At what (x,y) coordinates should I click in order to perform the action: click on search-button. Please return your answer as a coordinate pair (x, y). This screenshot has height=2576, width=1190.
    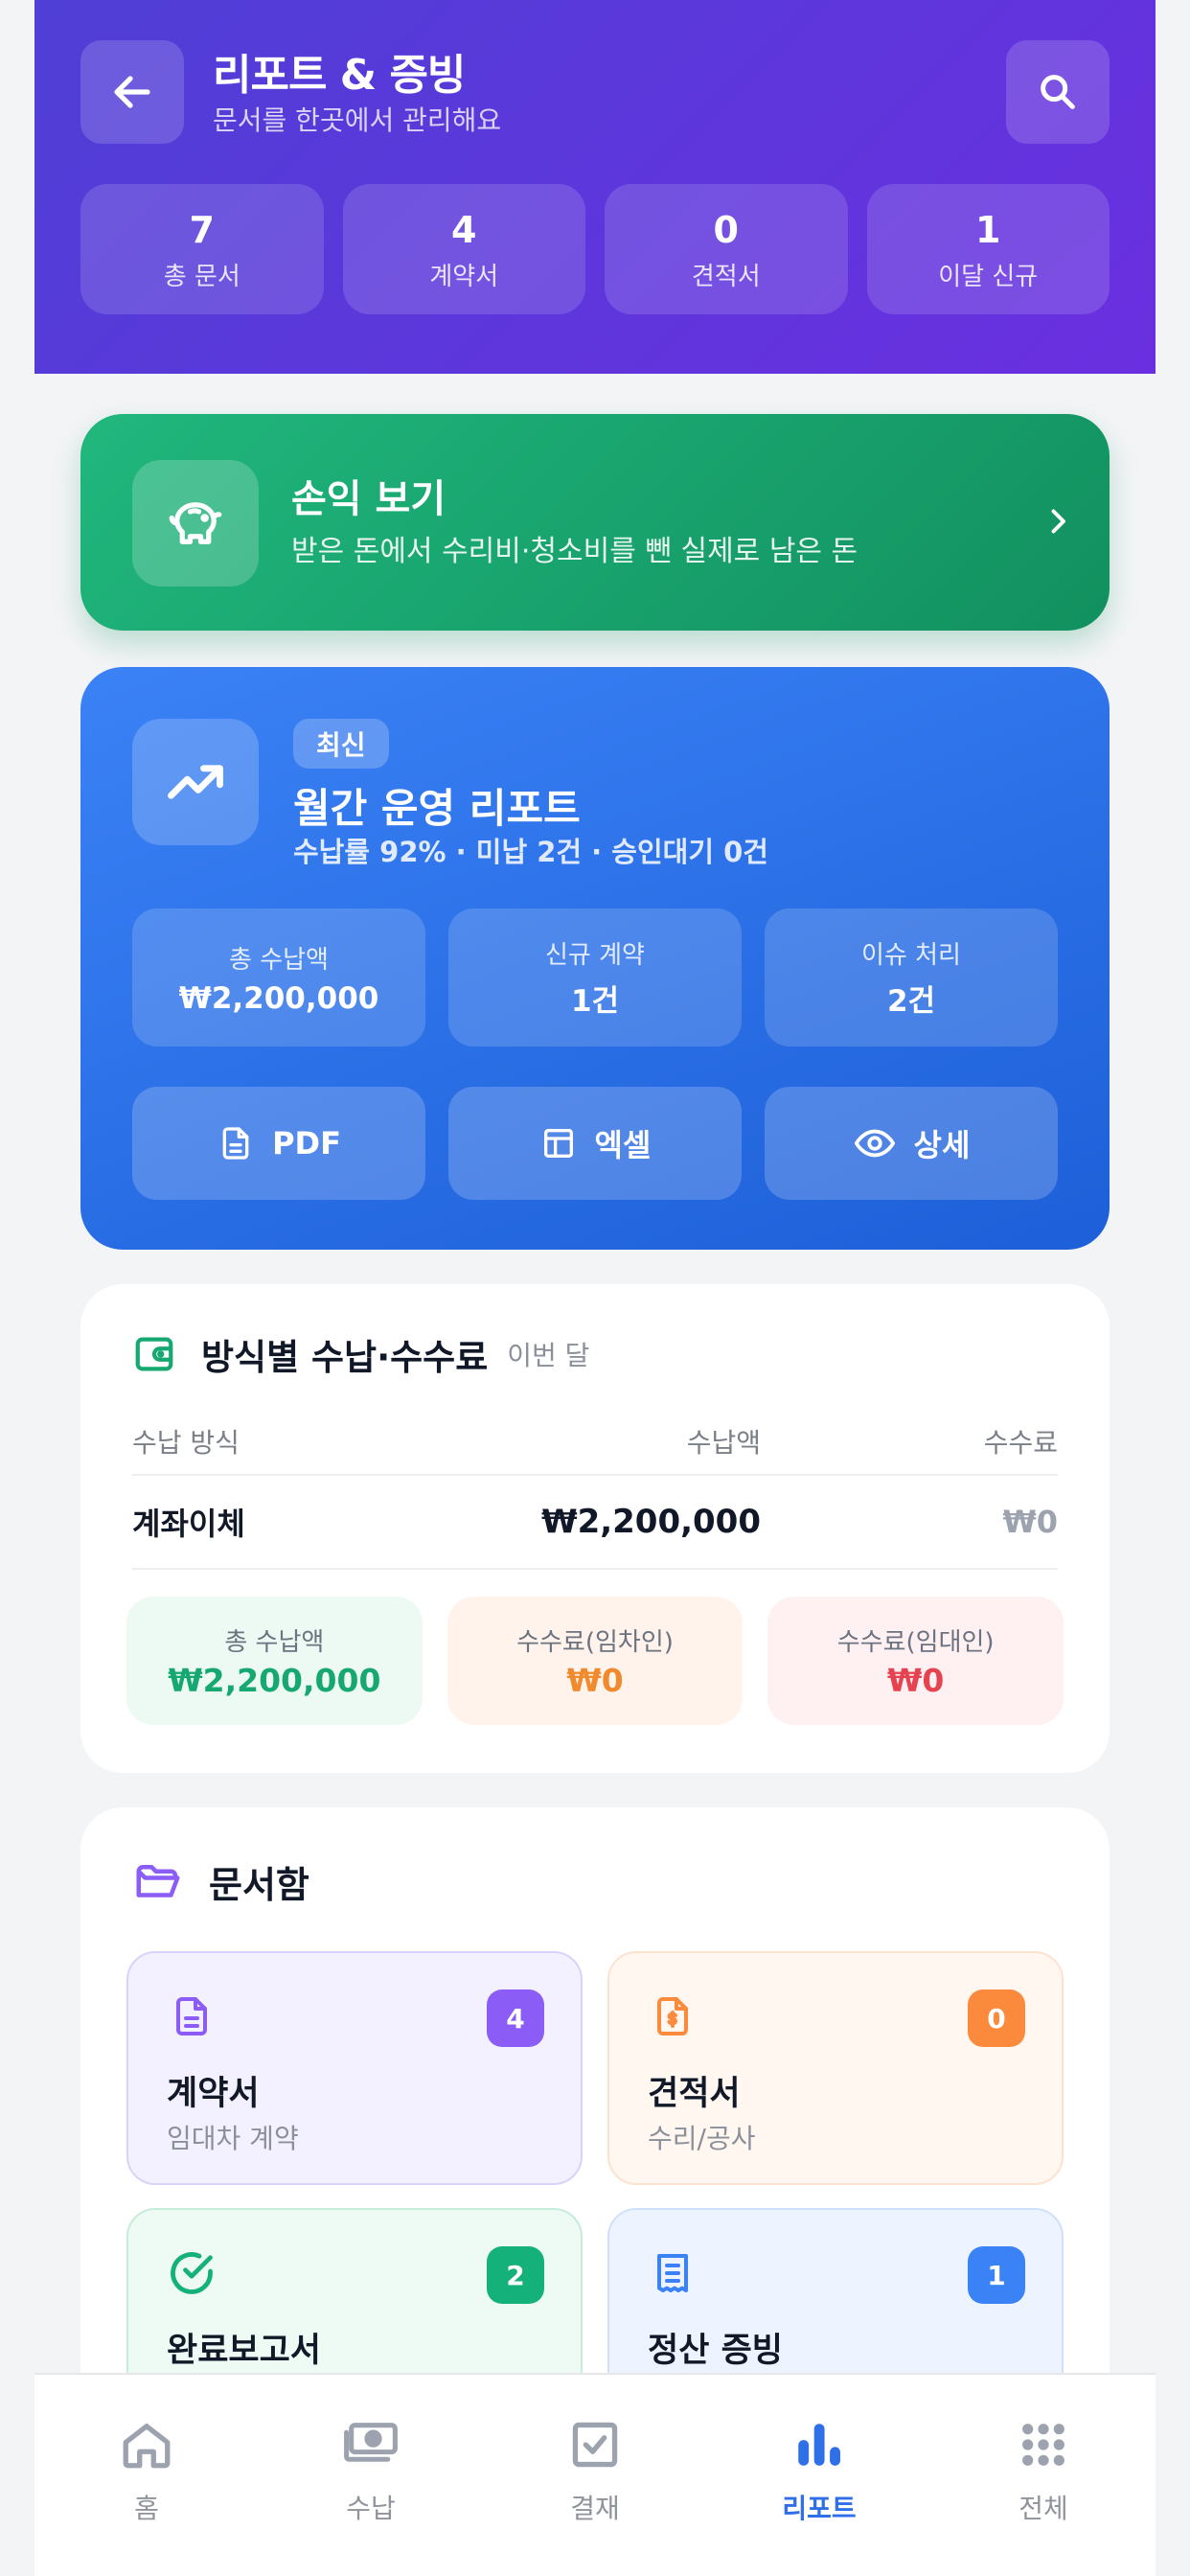
    Looking at the image, I should click on (1058, 92).